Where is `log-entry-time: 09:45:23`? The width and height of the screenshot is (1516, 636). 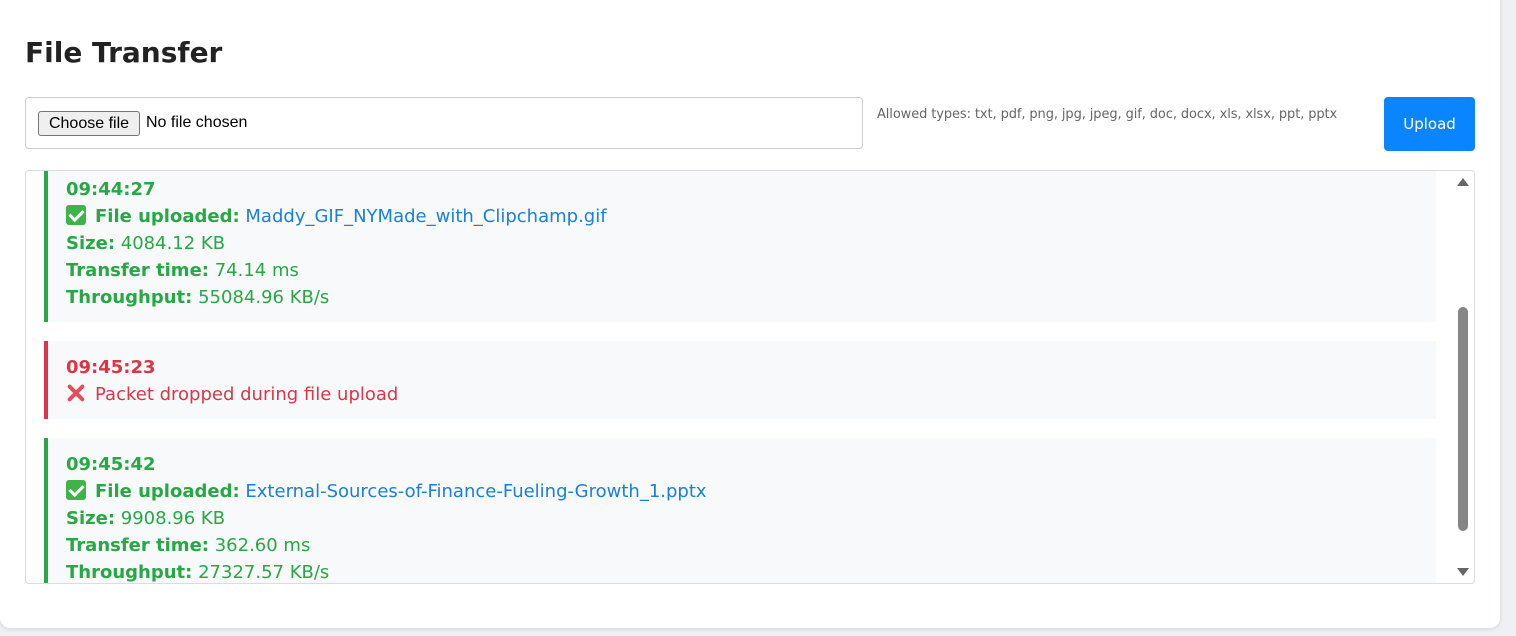
log-entry-time: 09:45:23 is located at coordinates (111, 367).